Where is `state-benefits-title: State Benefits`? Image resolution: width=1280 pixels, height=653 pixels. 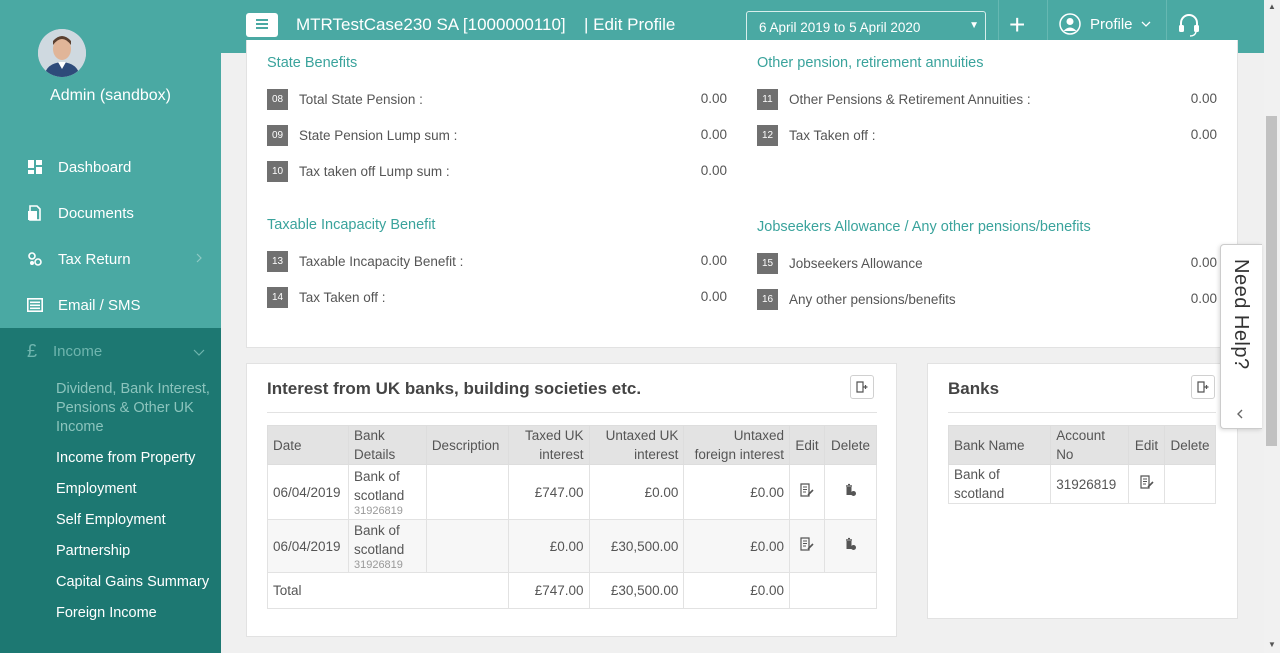
state-benefits-title: State Benefits is located at coordinates (312, 63).